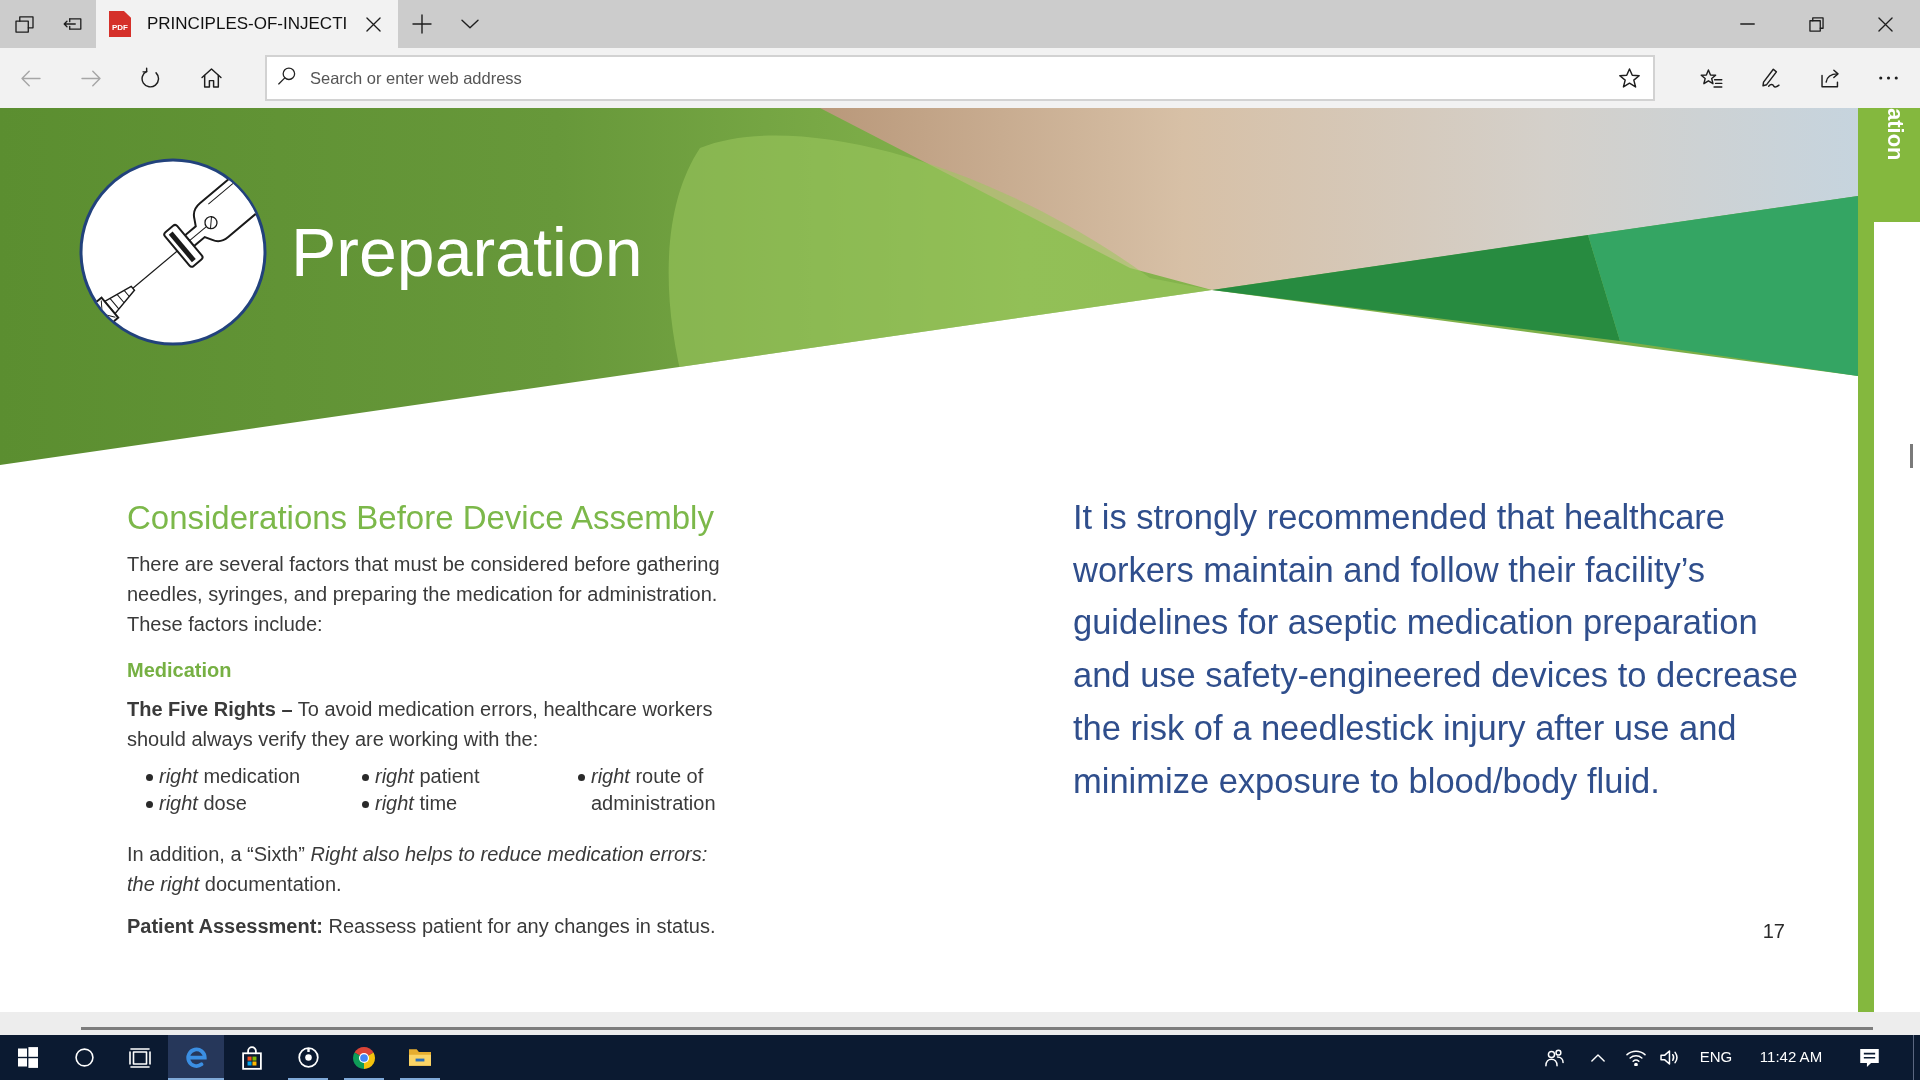 The width and height of the screenshot is (1920, 1080). I want to click on rights-list-item: right dose, so click(203, 803).